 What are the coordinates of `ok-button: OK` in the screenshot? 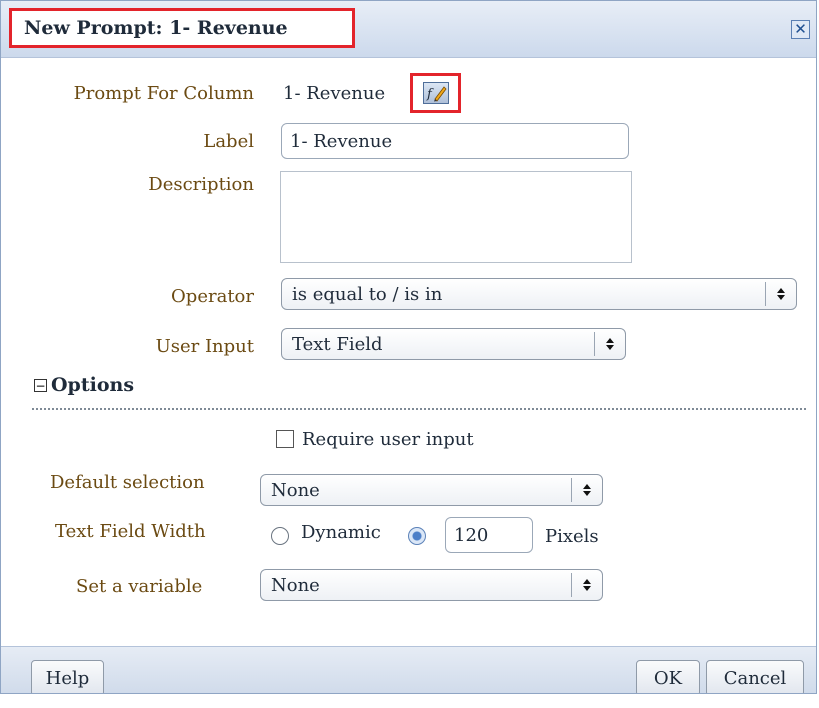 It's located at (668, 676).